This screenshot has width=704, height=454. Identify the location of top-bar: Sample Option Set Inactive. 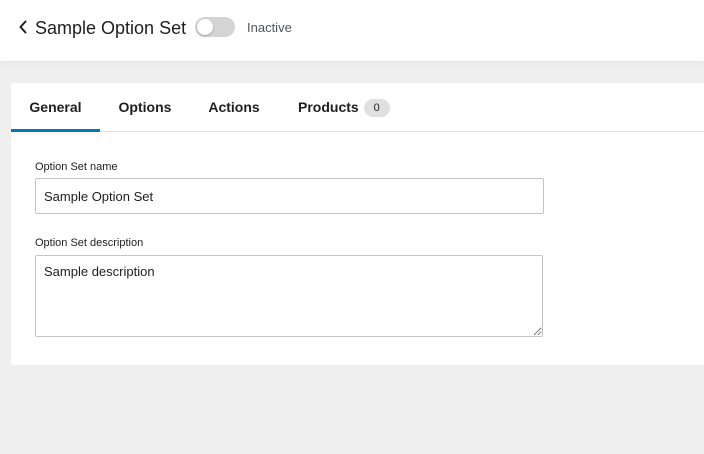
(352, 31).